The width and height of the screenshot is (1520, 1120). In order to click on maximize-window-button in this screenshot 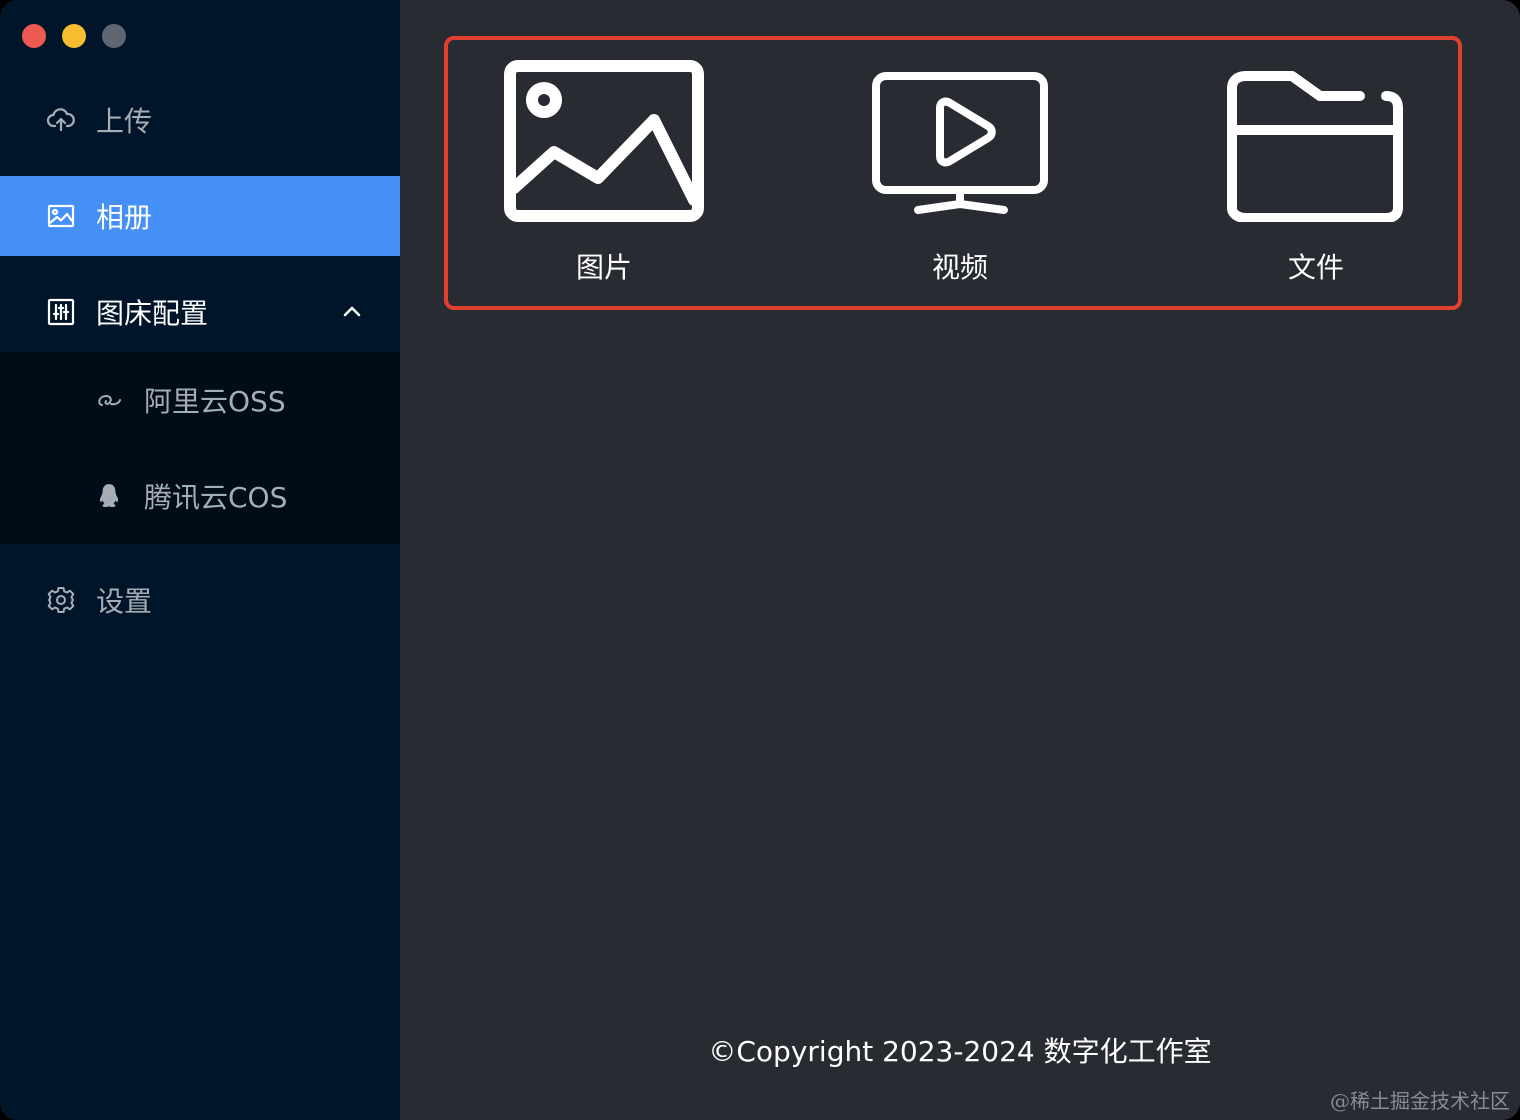, I will do `click(114, 36)`.